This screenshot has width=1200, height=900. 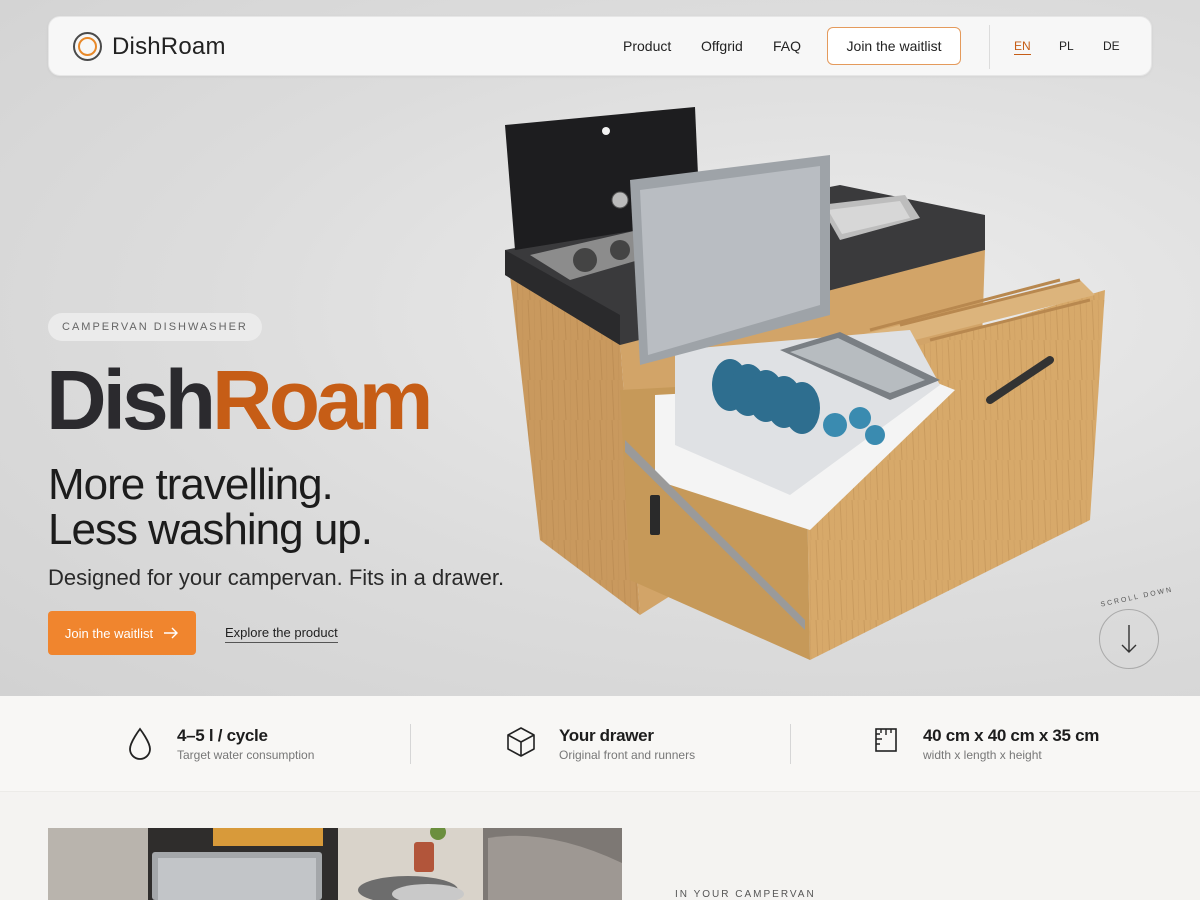 I want to click on hero-join-waitlist-label: Join the waitlist, so click(x=109, y=633).